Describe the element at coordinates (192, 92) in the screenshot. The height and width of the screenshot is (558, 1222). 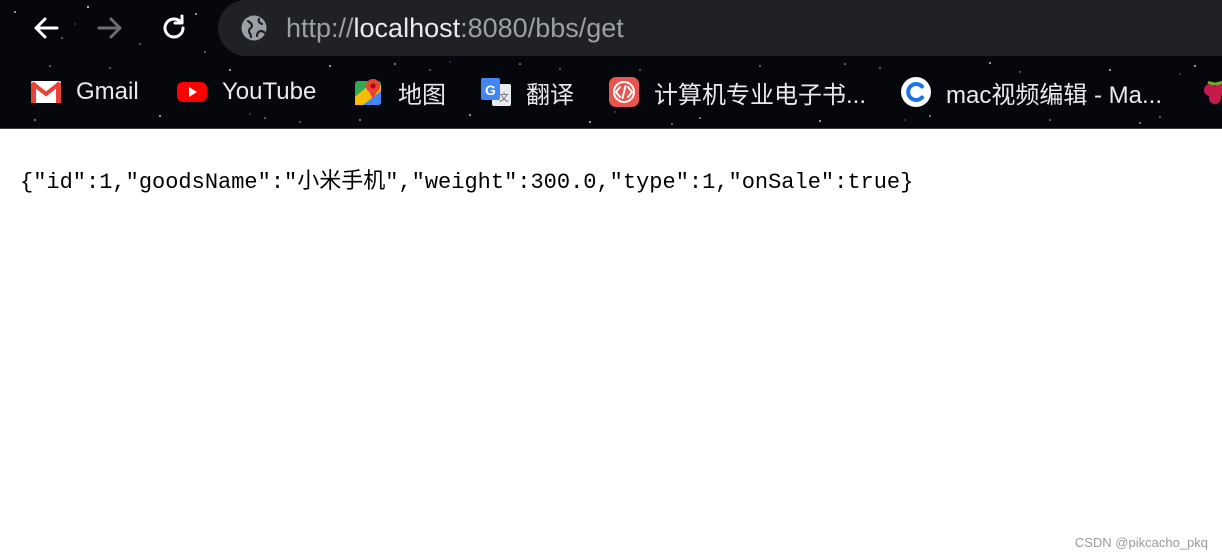
I see `youtube-icon` at that location.